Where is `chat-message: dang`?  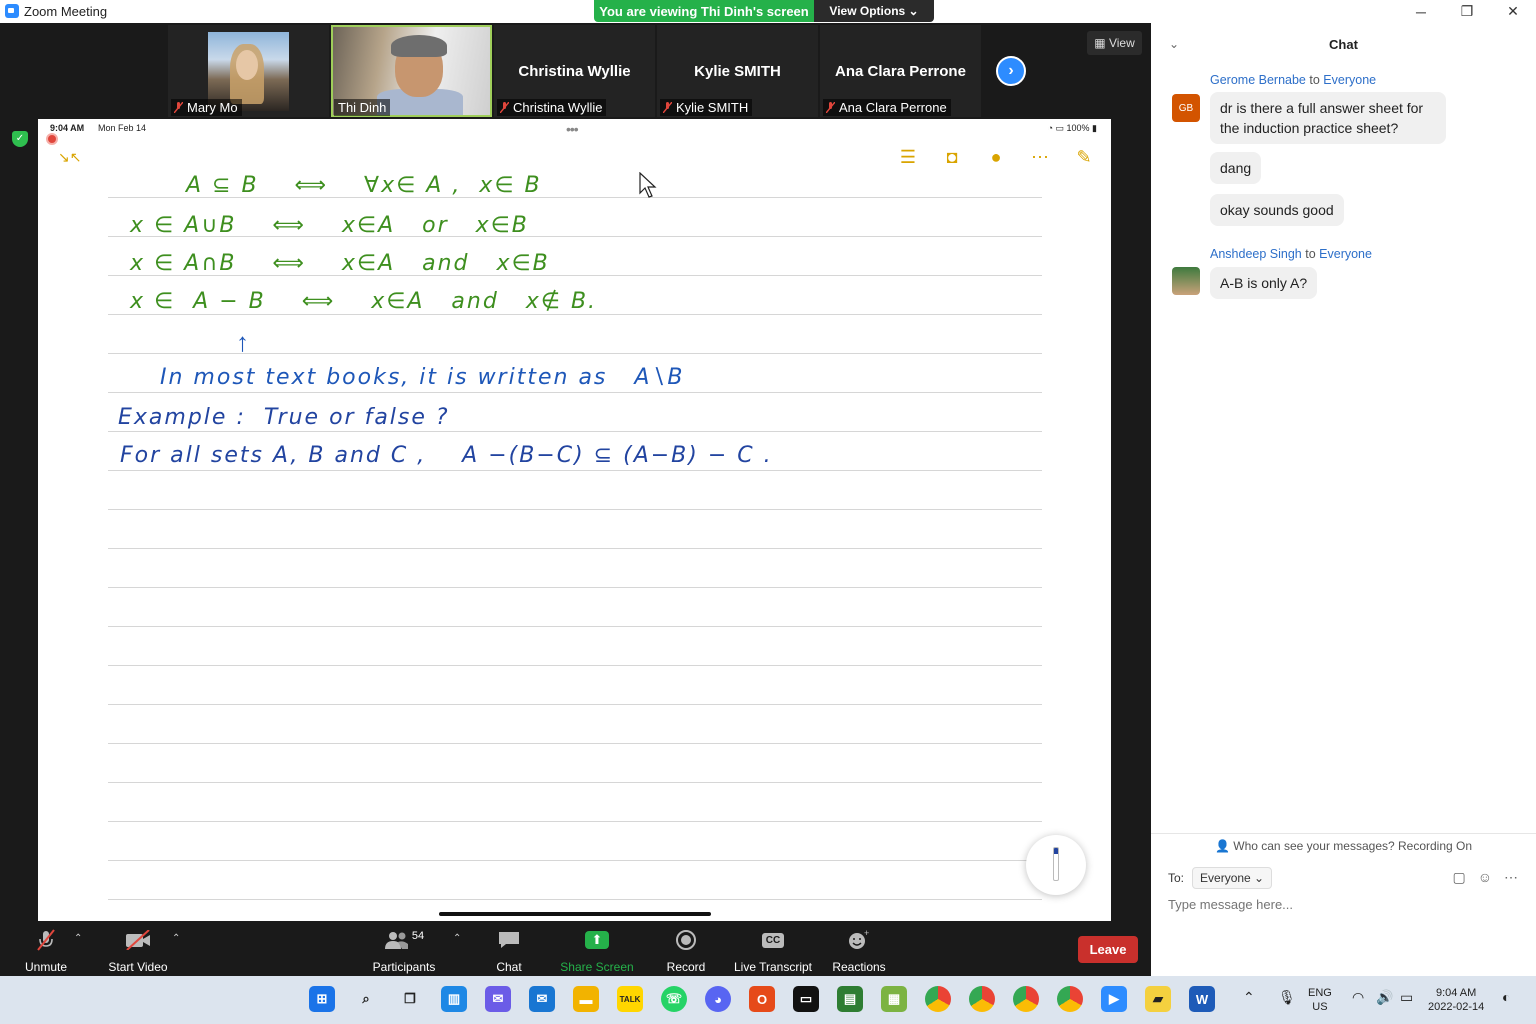
chat-message: dang is located at coordinates (1236, 168).